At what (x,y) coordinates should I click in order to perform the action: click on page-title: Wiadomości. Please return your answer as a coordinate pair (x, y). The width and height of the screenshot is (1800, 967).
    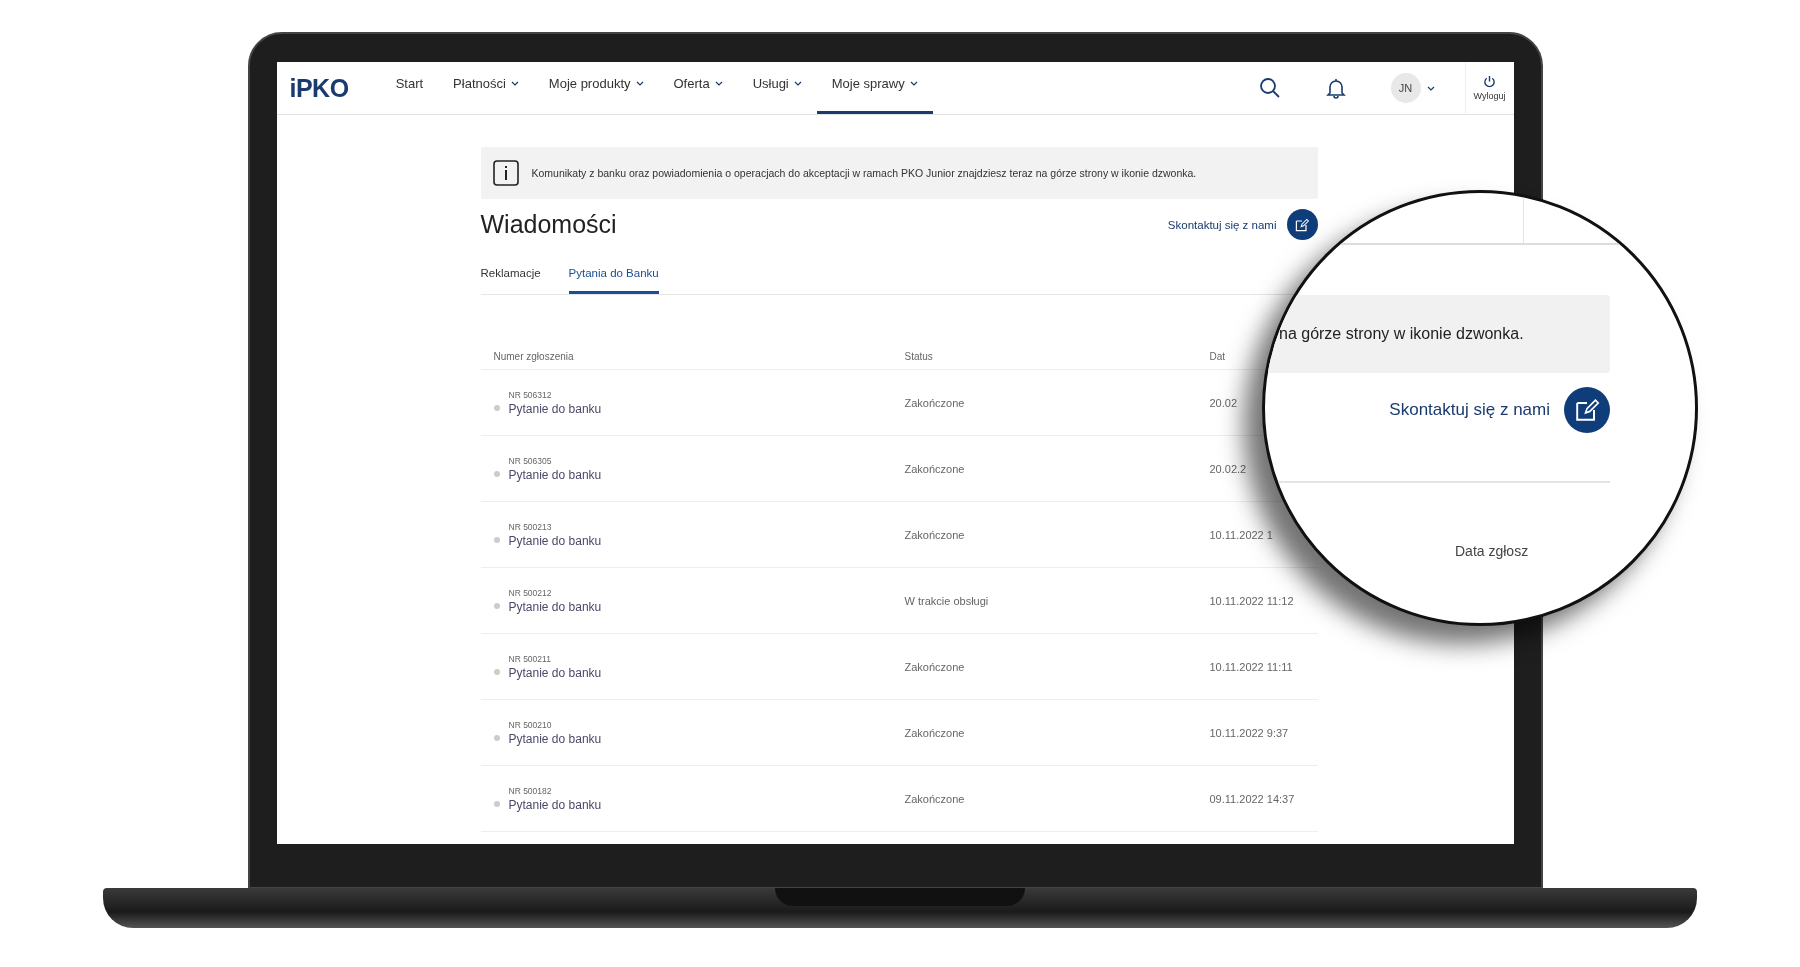
    Looking at the image, I should click on (549, 224).